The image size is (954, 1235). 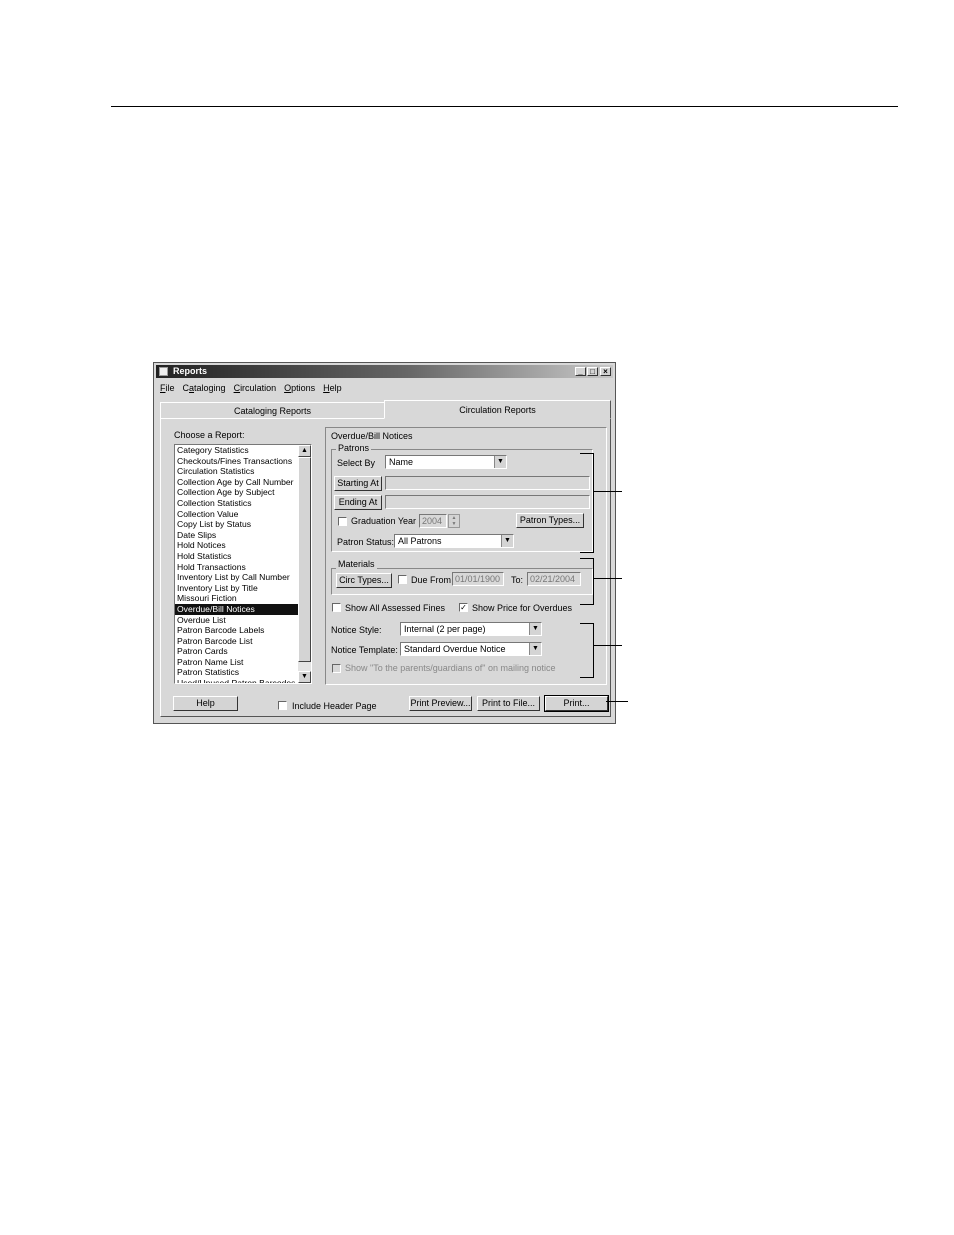 I want to click on materials-group-title: Materials, so click(x=356, y=564).